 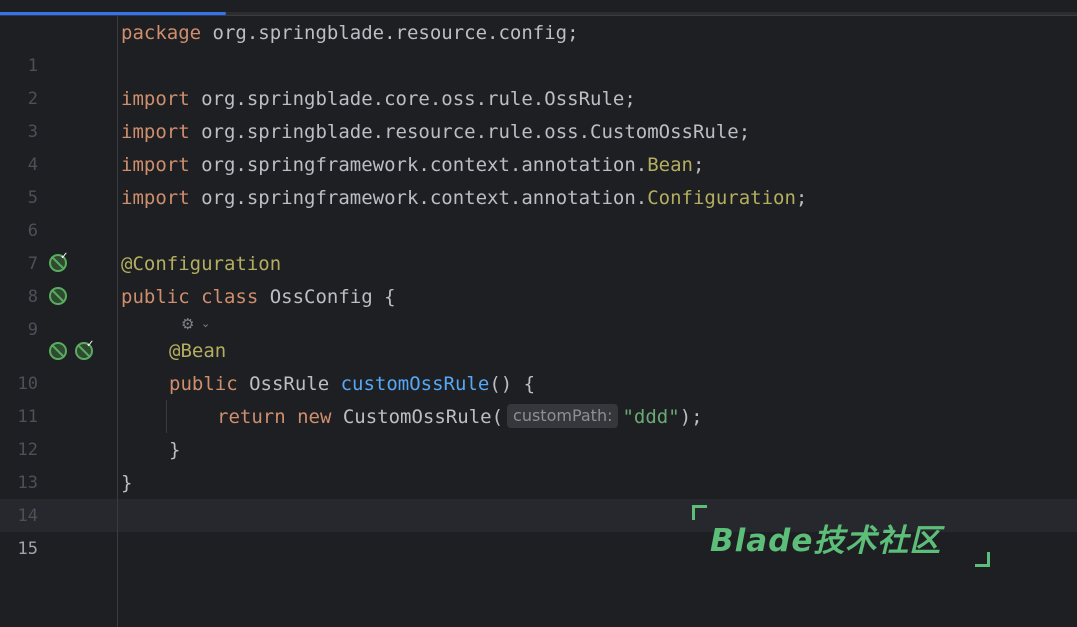 What do you see at coordinates (538, 496) in the screenshot?
I see `code-line: 14 }` at bounding box center [538, 496].